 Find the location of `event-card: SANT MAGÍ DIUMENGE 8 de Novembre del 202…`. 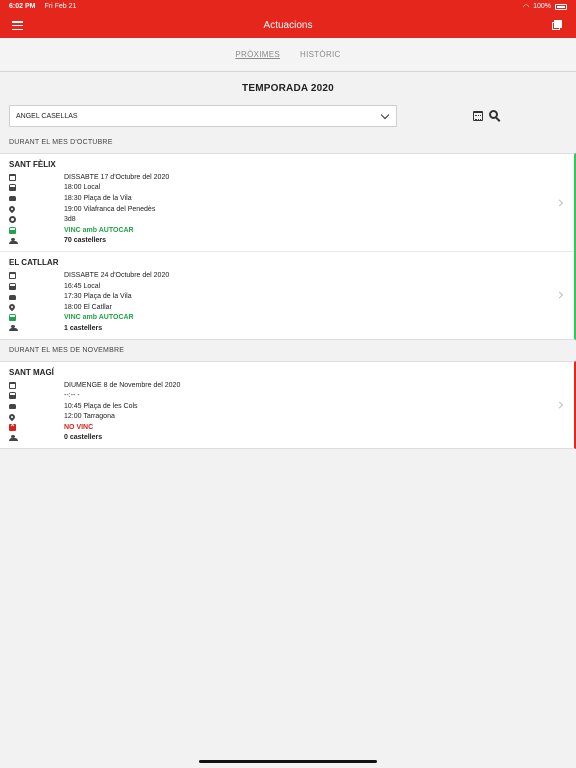

event-card: SANT MAGÍ DIUMENGE 8 de Novembre del 202… is located at coordinates (287, 405).